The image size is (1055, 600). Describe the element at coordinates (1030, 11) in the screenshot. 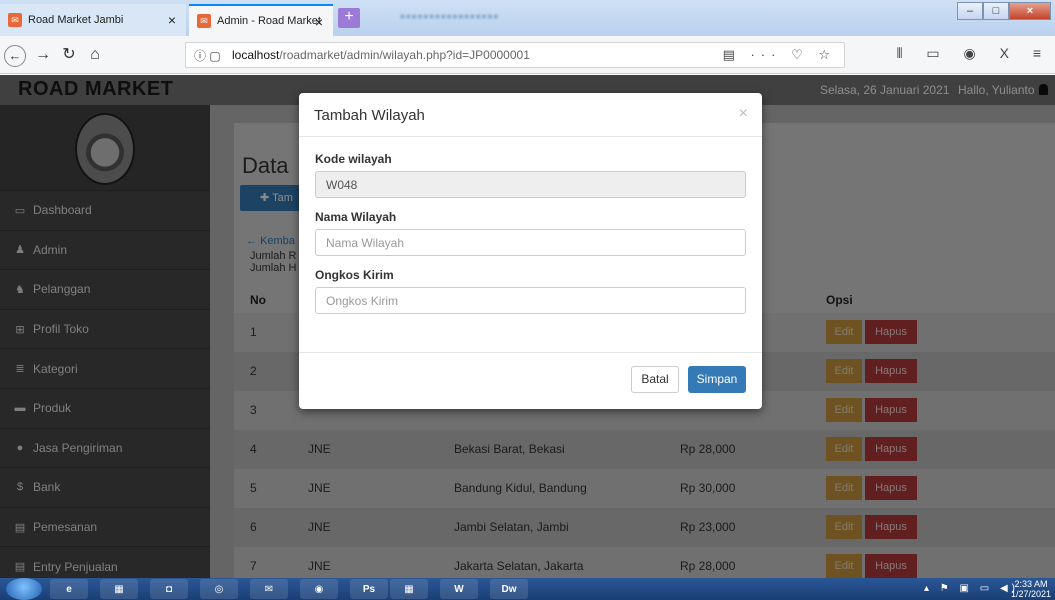

I see `close-window-button: ×` at that location.